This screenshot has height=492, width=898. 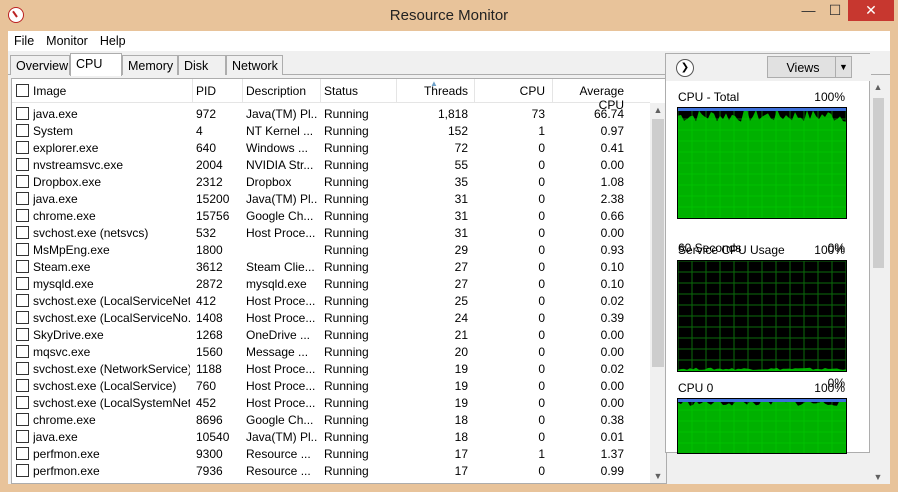 I want to click on cell-pid: 532, so click(x=206, y=233).